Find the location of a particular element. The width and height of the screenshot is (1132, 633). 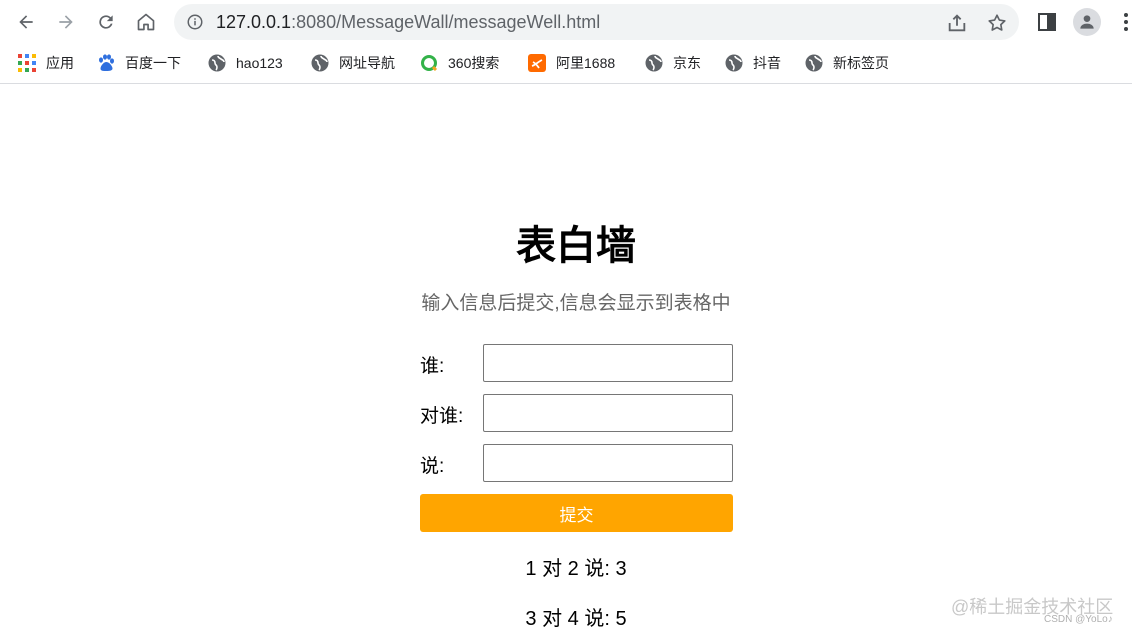

to-row: 对谁: is located at coordinates (576, 413).